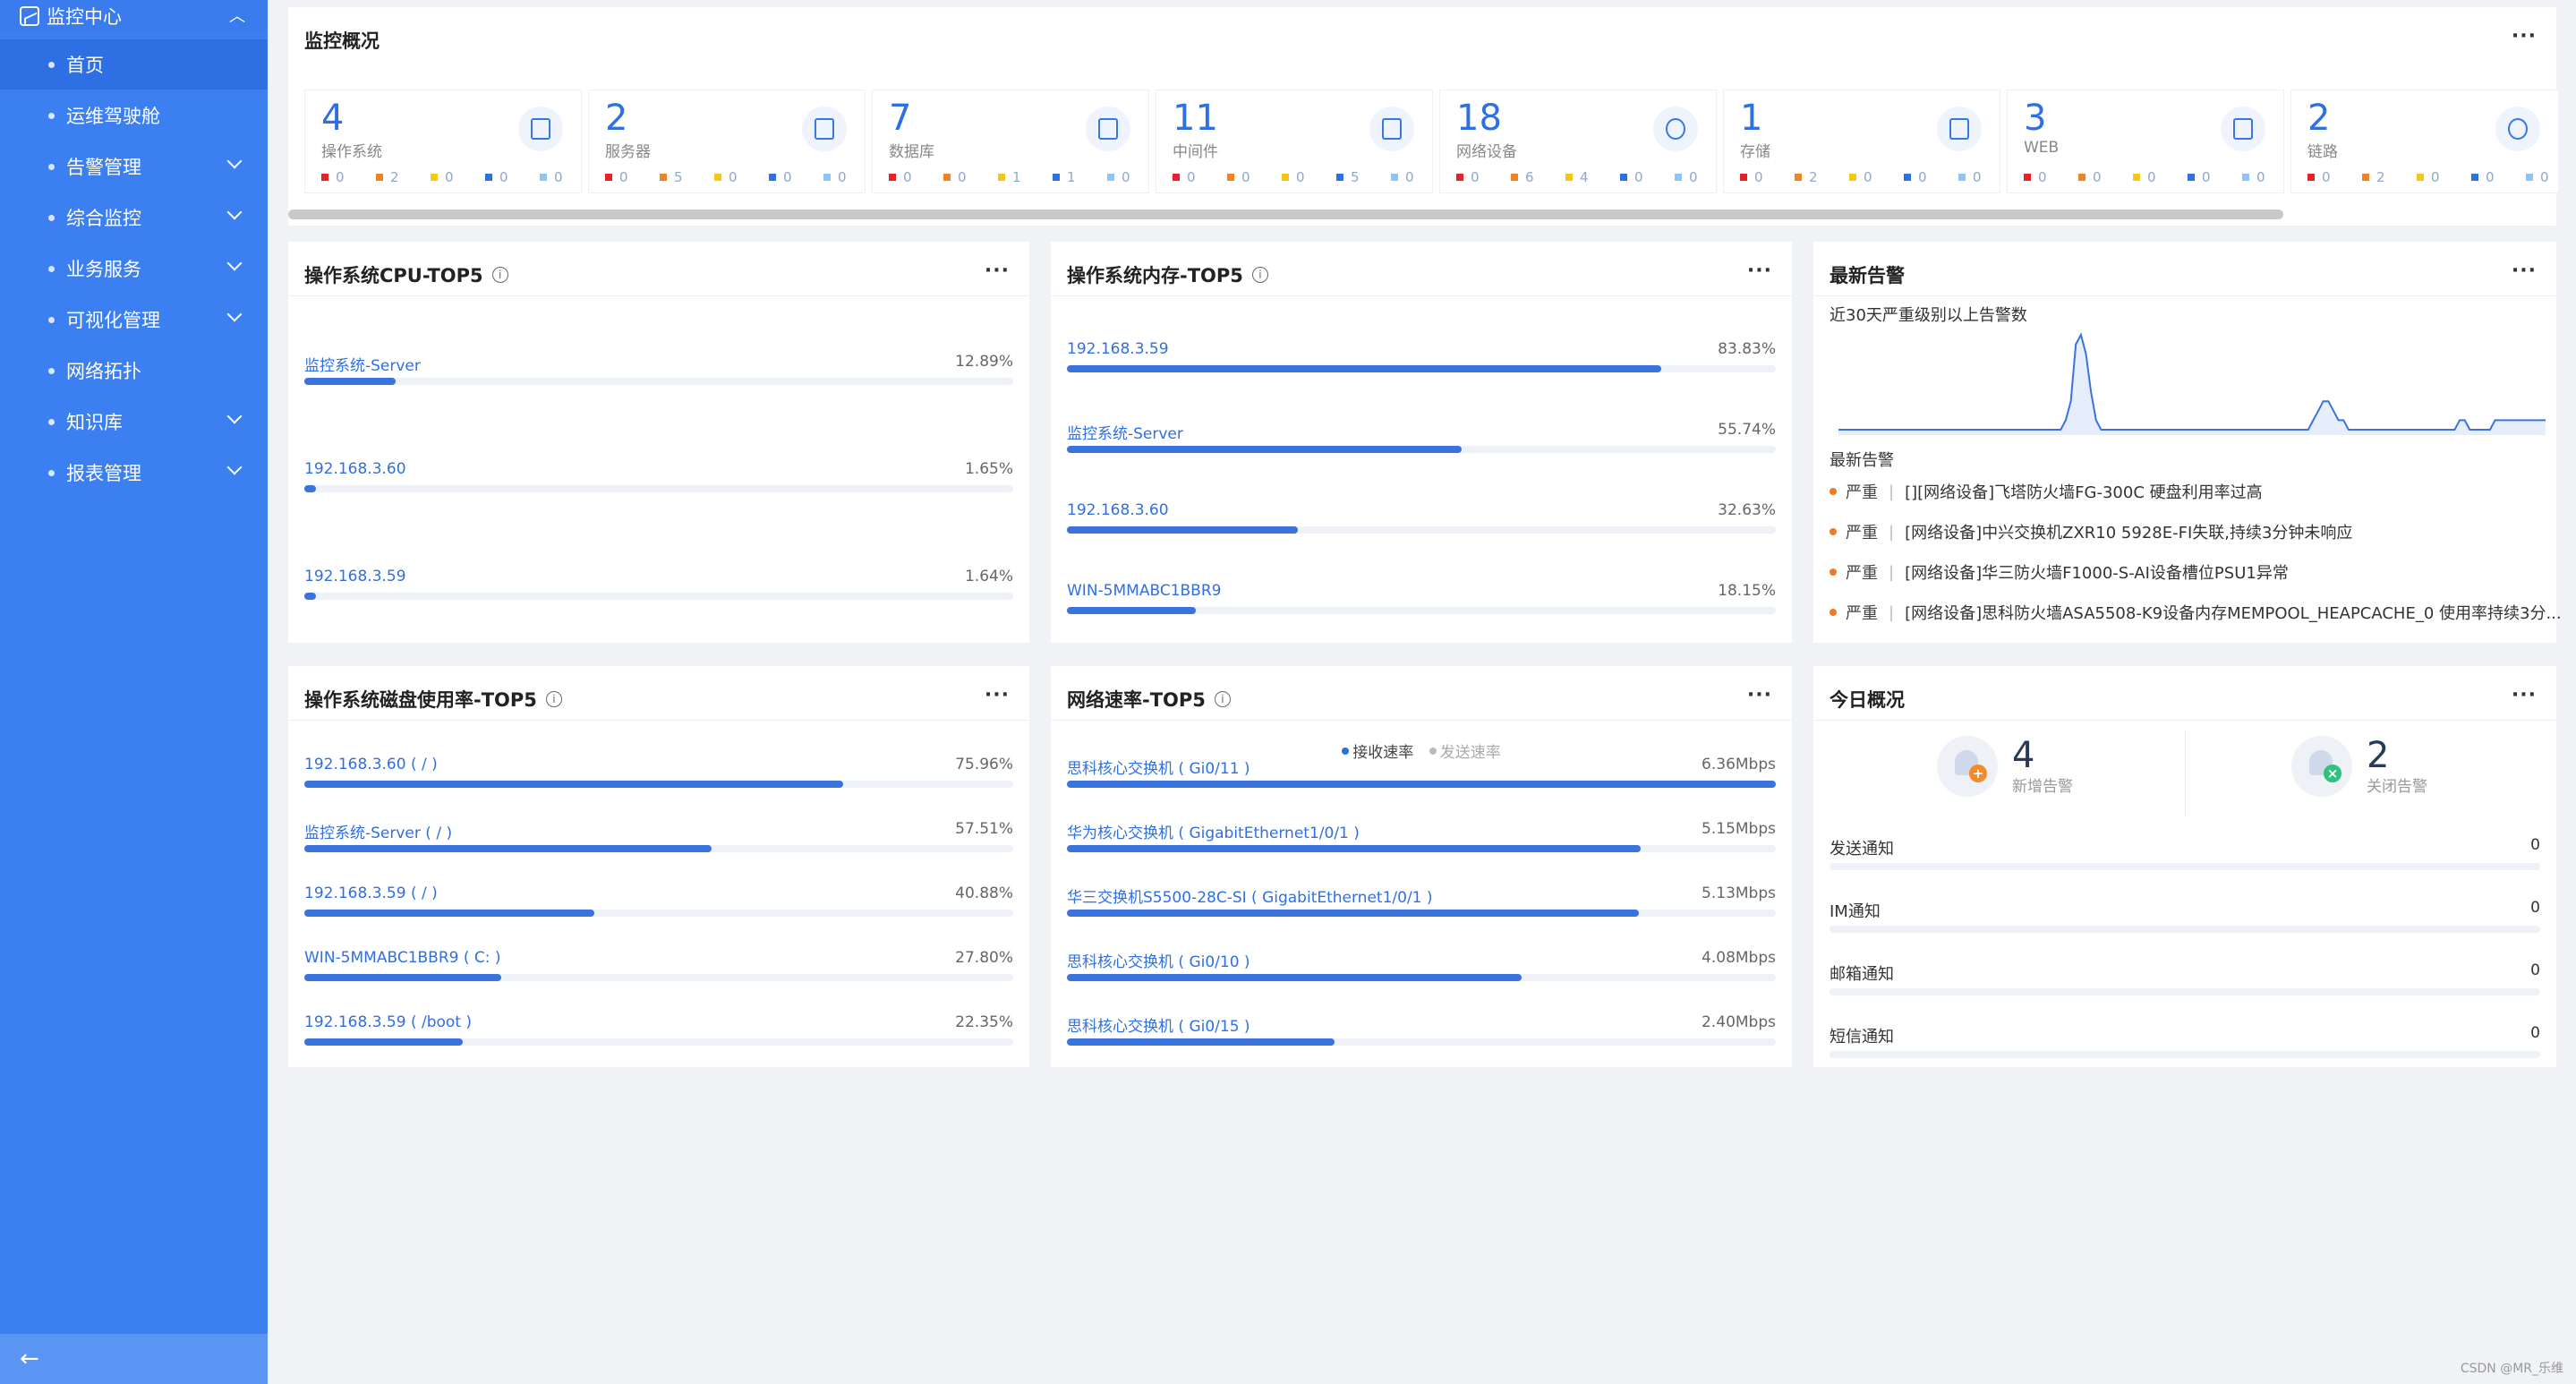  I want to click on sidebar-item-label: 首页, so click(85, 65).